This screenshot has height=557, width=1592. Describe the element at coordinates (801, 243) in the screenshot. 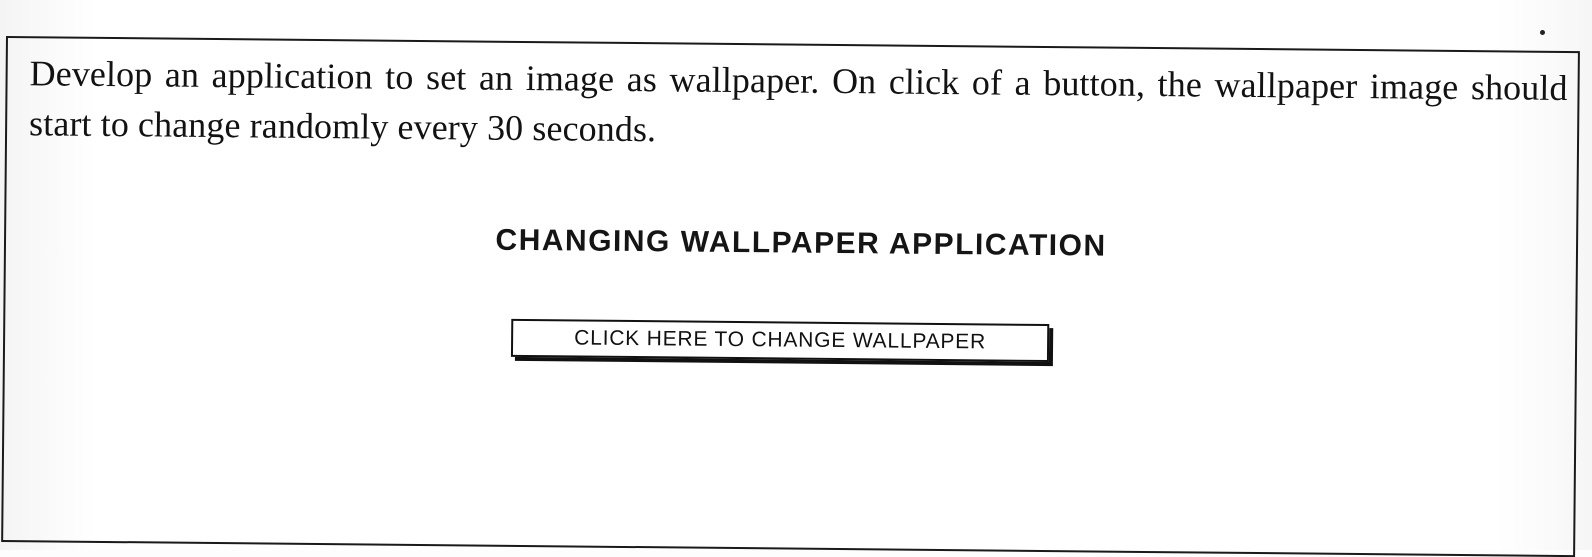

I see `app-title: CHANGING WALLPAPER APPLICATION` at that location.